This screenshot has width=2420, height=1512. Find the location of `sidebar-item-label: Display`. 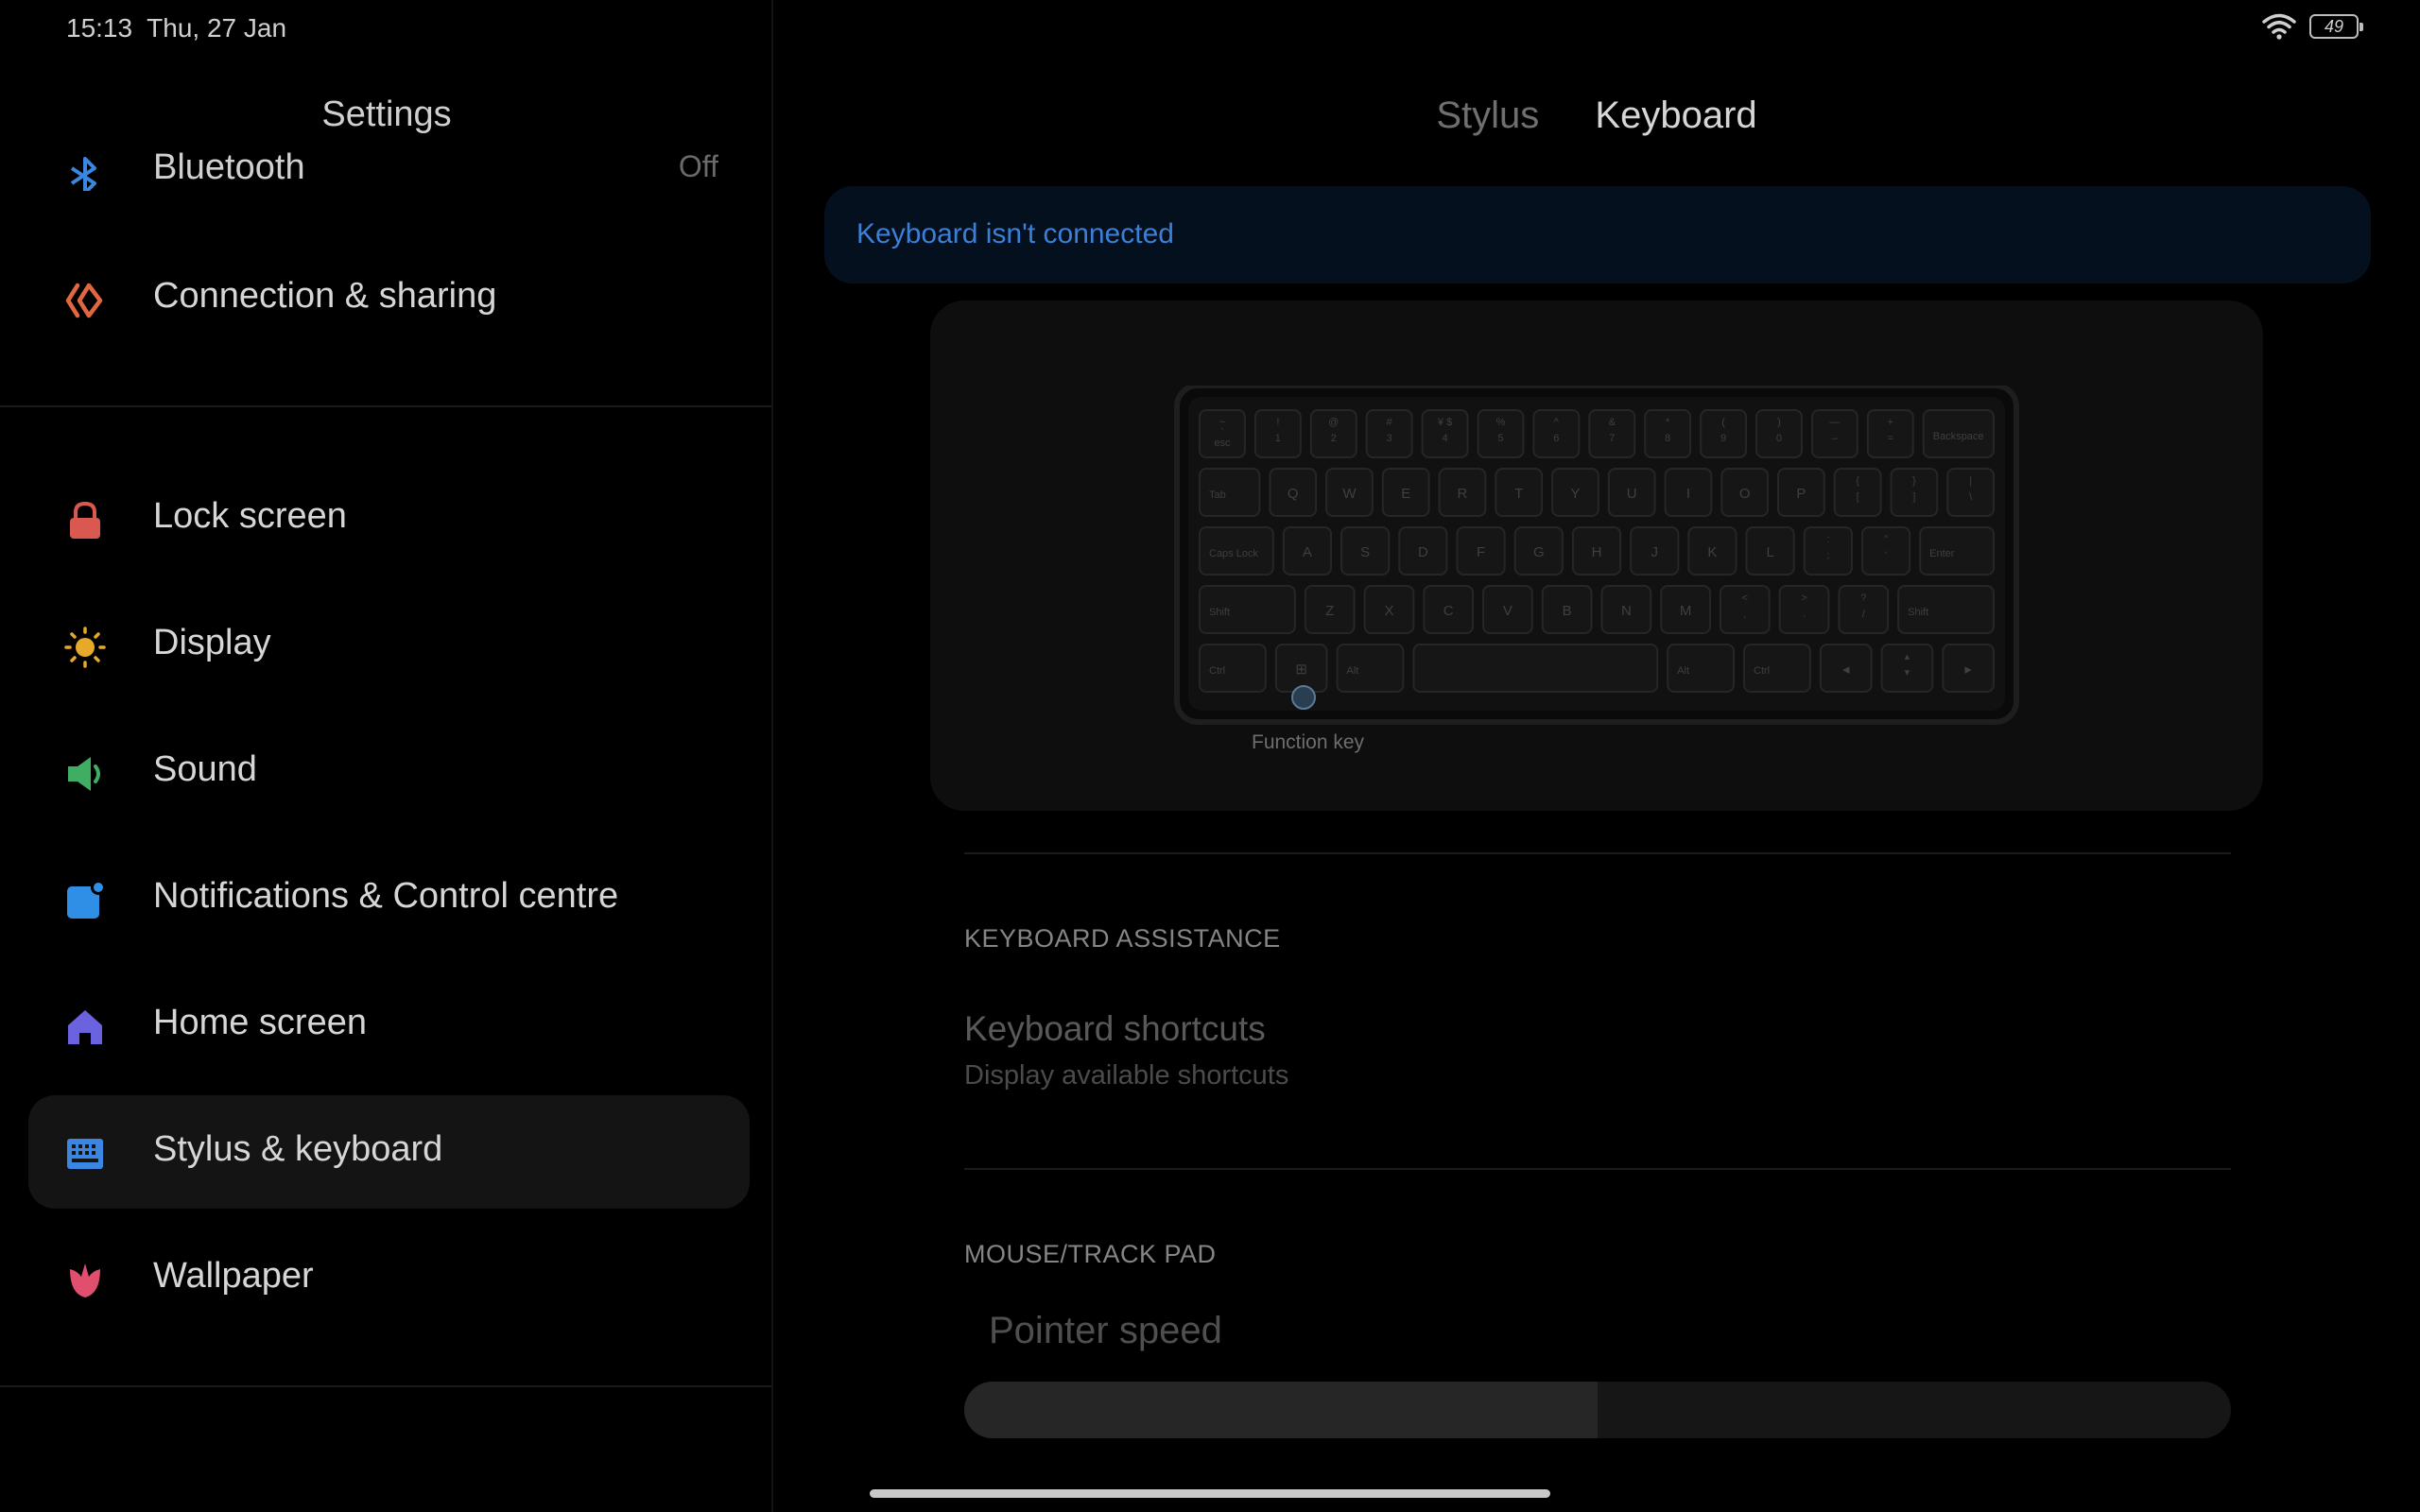

sidebar-item-label: Display is located at coordinates (212, 642).